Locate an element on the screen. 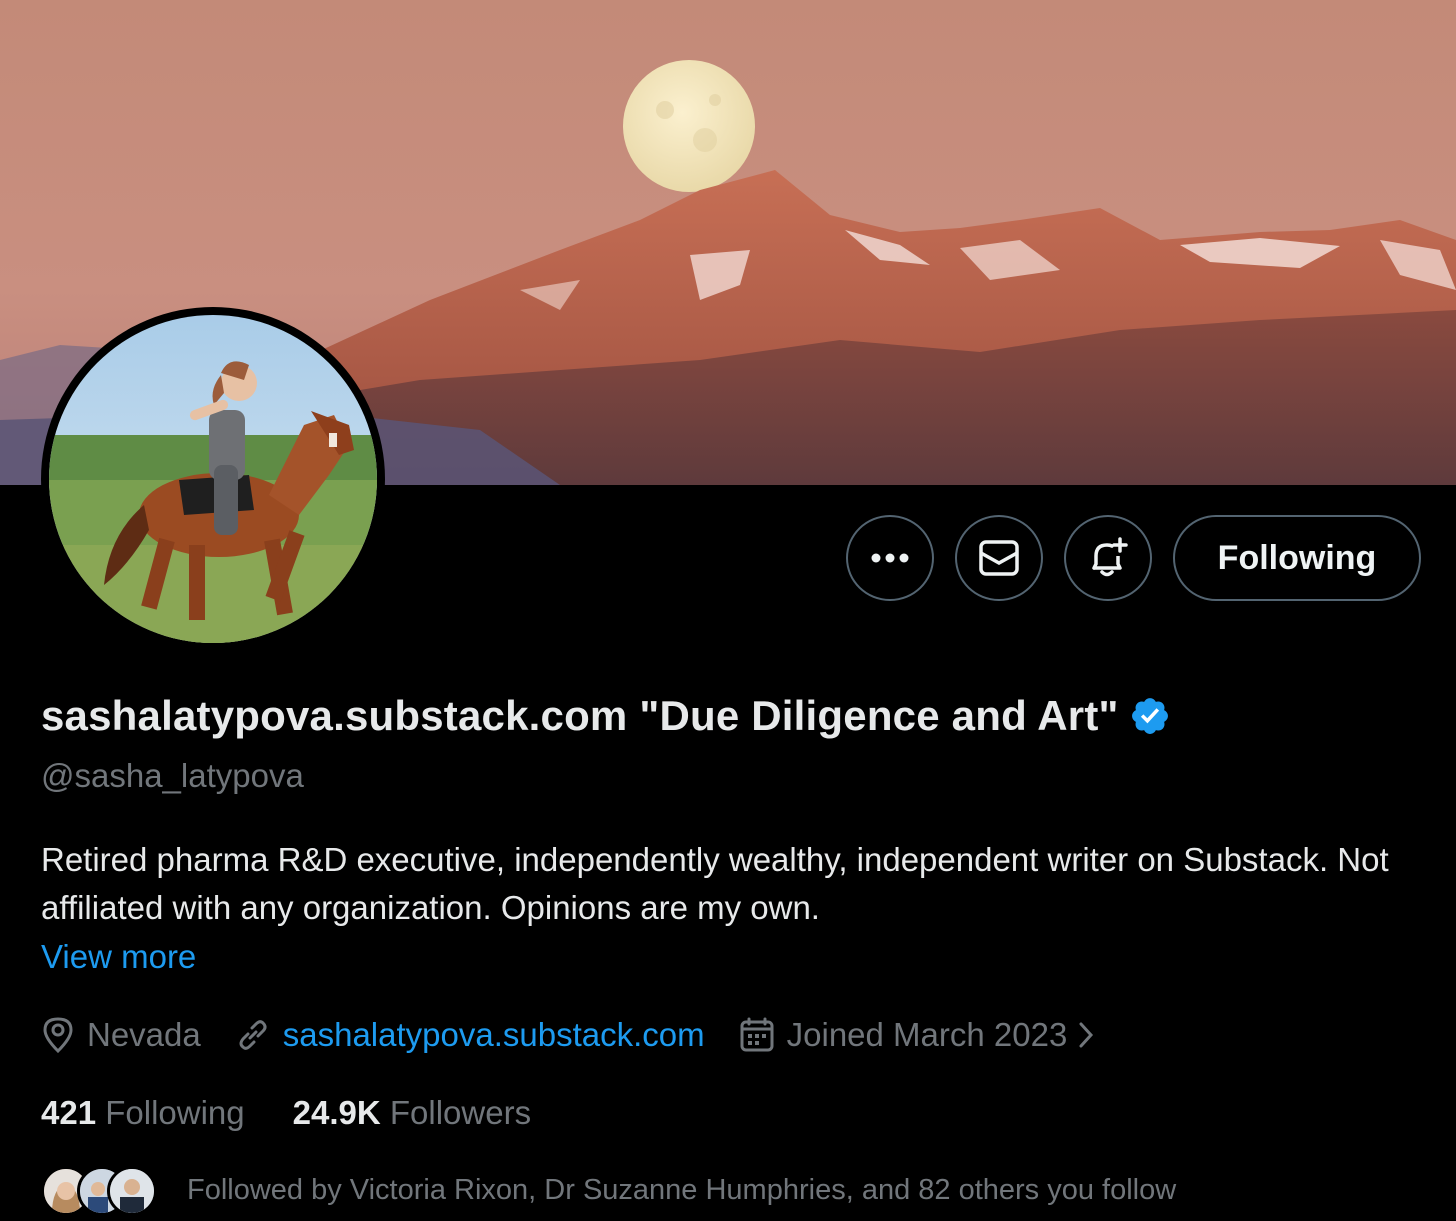 The height and width of the screenshot is (1221, 1456). link-icon is located at coordinates (253, 1035).